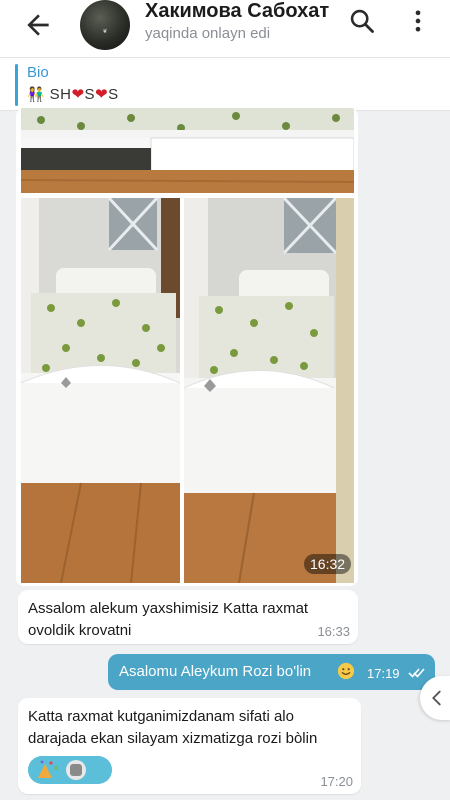 The height and width of the screenshot is (800, 450). I want to click on bio-text-part: SH, so click(60, 94).